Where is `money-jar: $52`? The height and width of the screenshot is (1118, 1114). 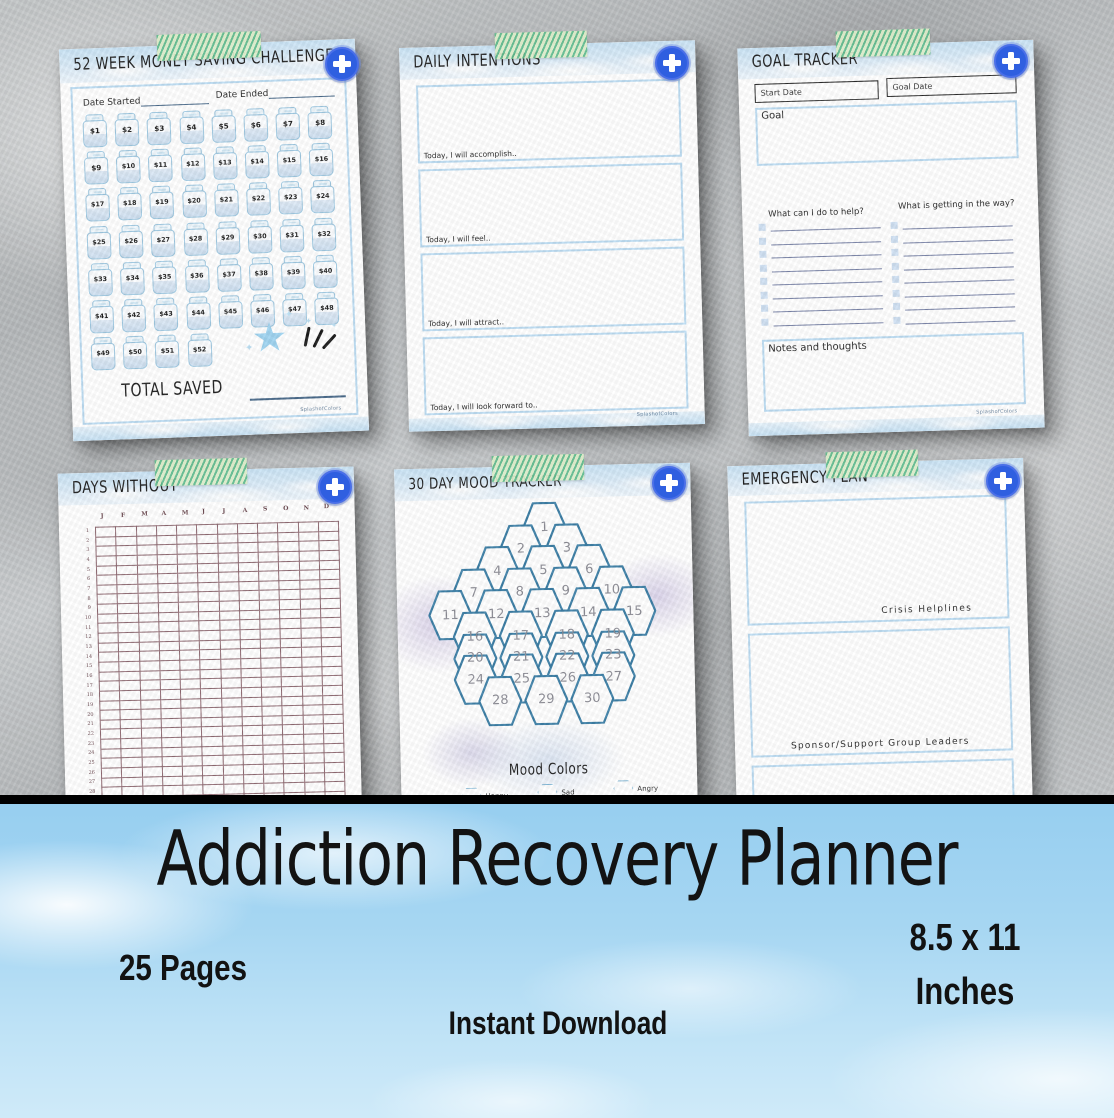 money-jar: $52 is located at coordinates (199, 350).